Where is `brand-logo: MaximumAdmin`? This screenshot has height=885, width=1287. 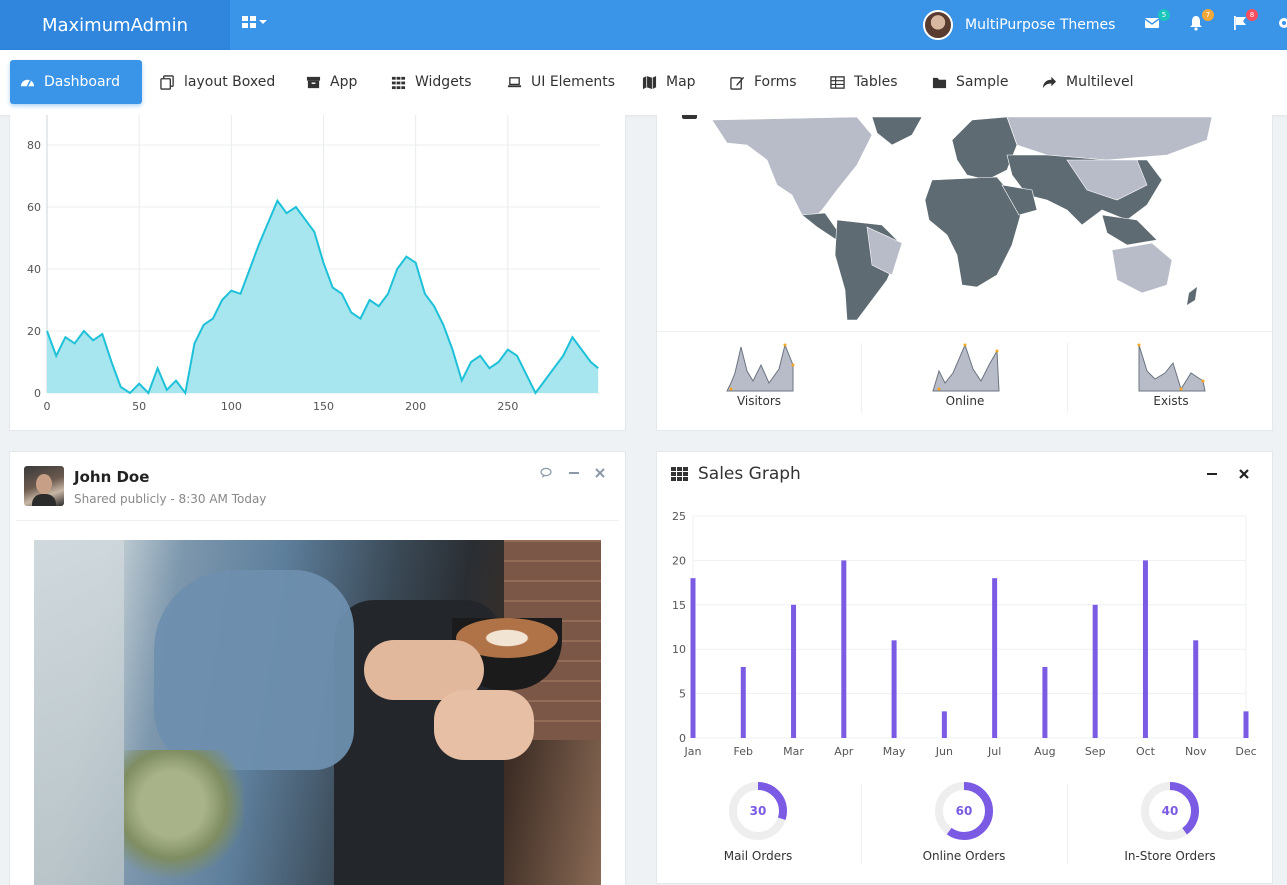
brand-logo: MaximumAdmin is located at coordinates (115, 25).